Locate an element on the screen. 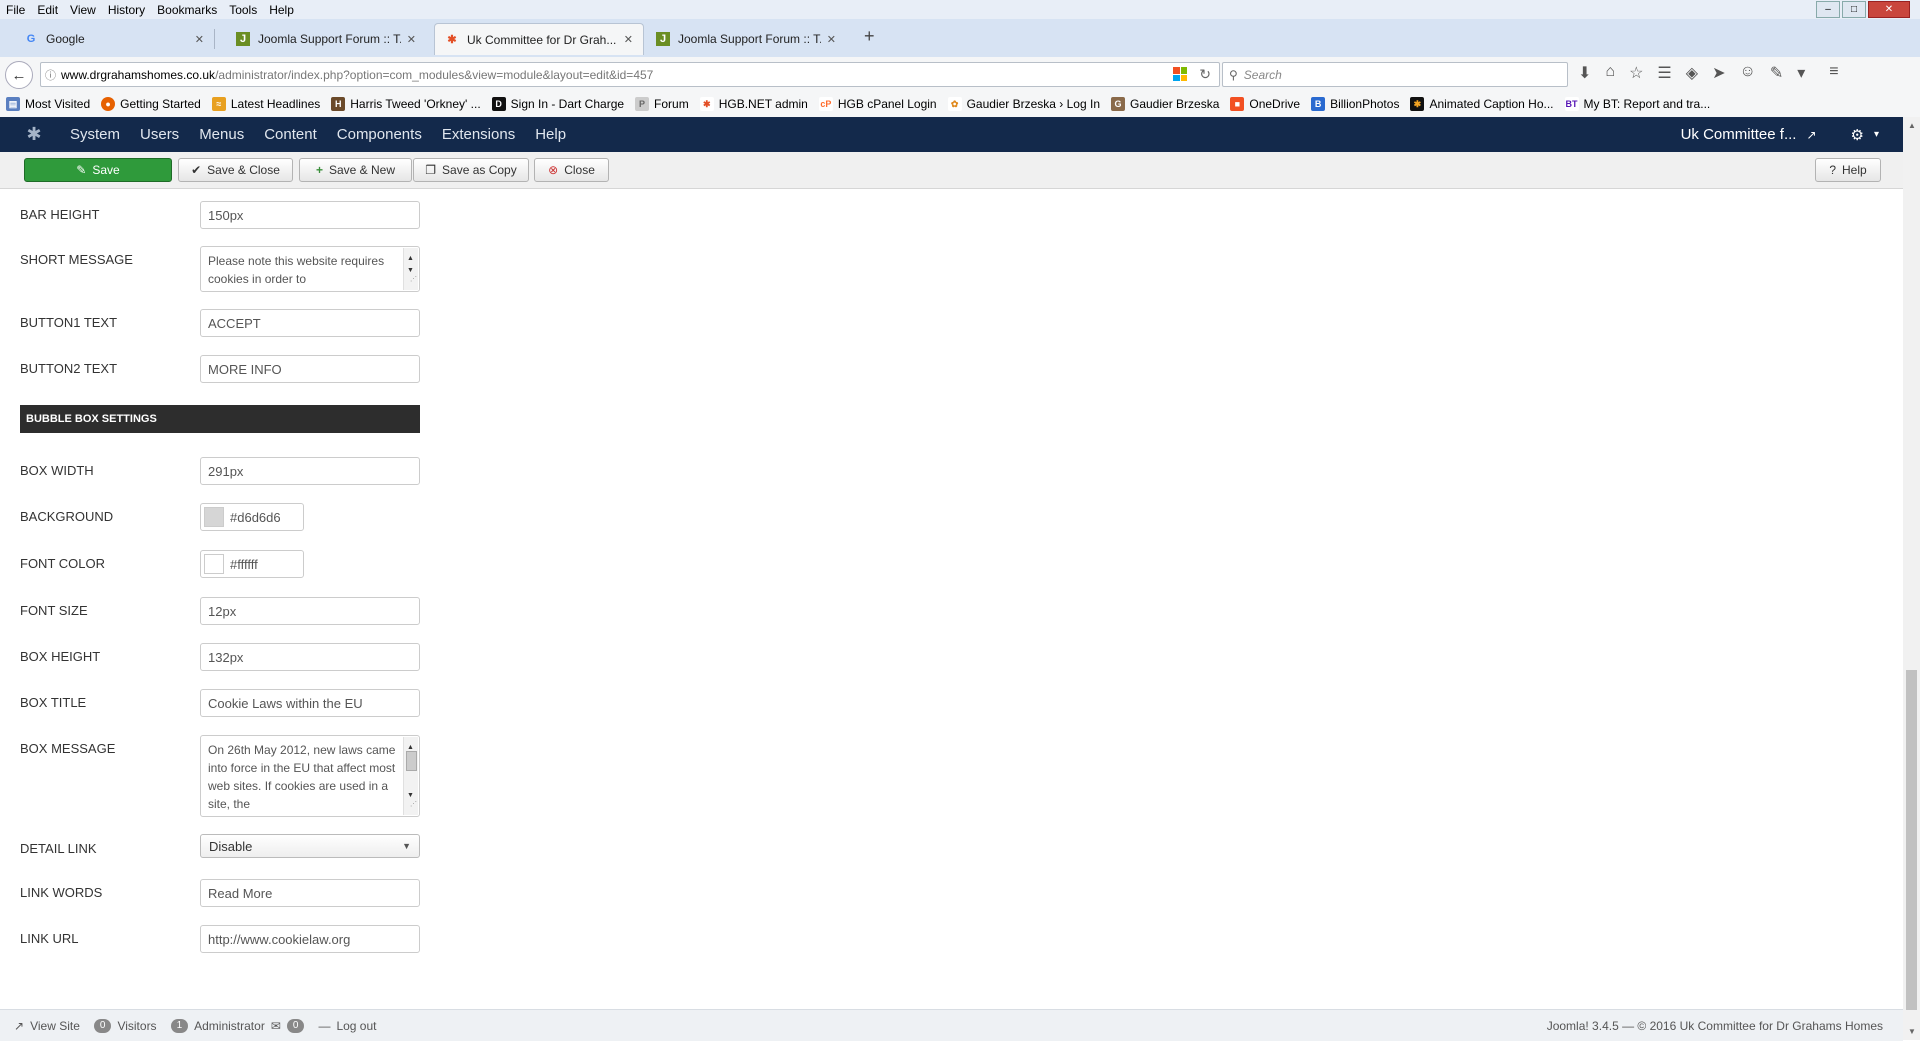 The image size is (1920, 1041). bookmark-item: ▤ Most Visited is located at coordinates (48, 103).